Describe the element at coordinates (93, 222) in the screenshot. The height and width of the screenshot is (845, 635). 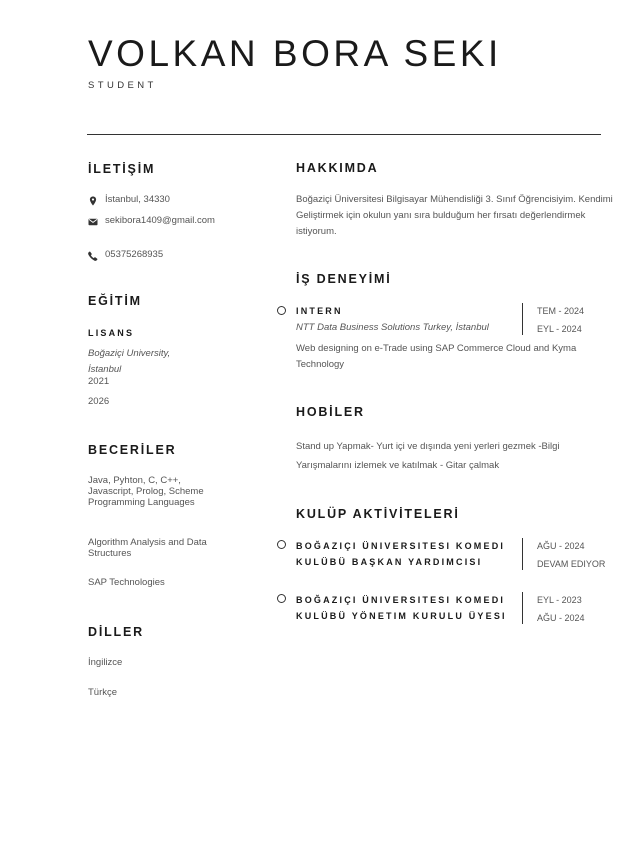
I see `mail-icon` at that location.